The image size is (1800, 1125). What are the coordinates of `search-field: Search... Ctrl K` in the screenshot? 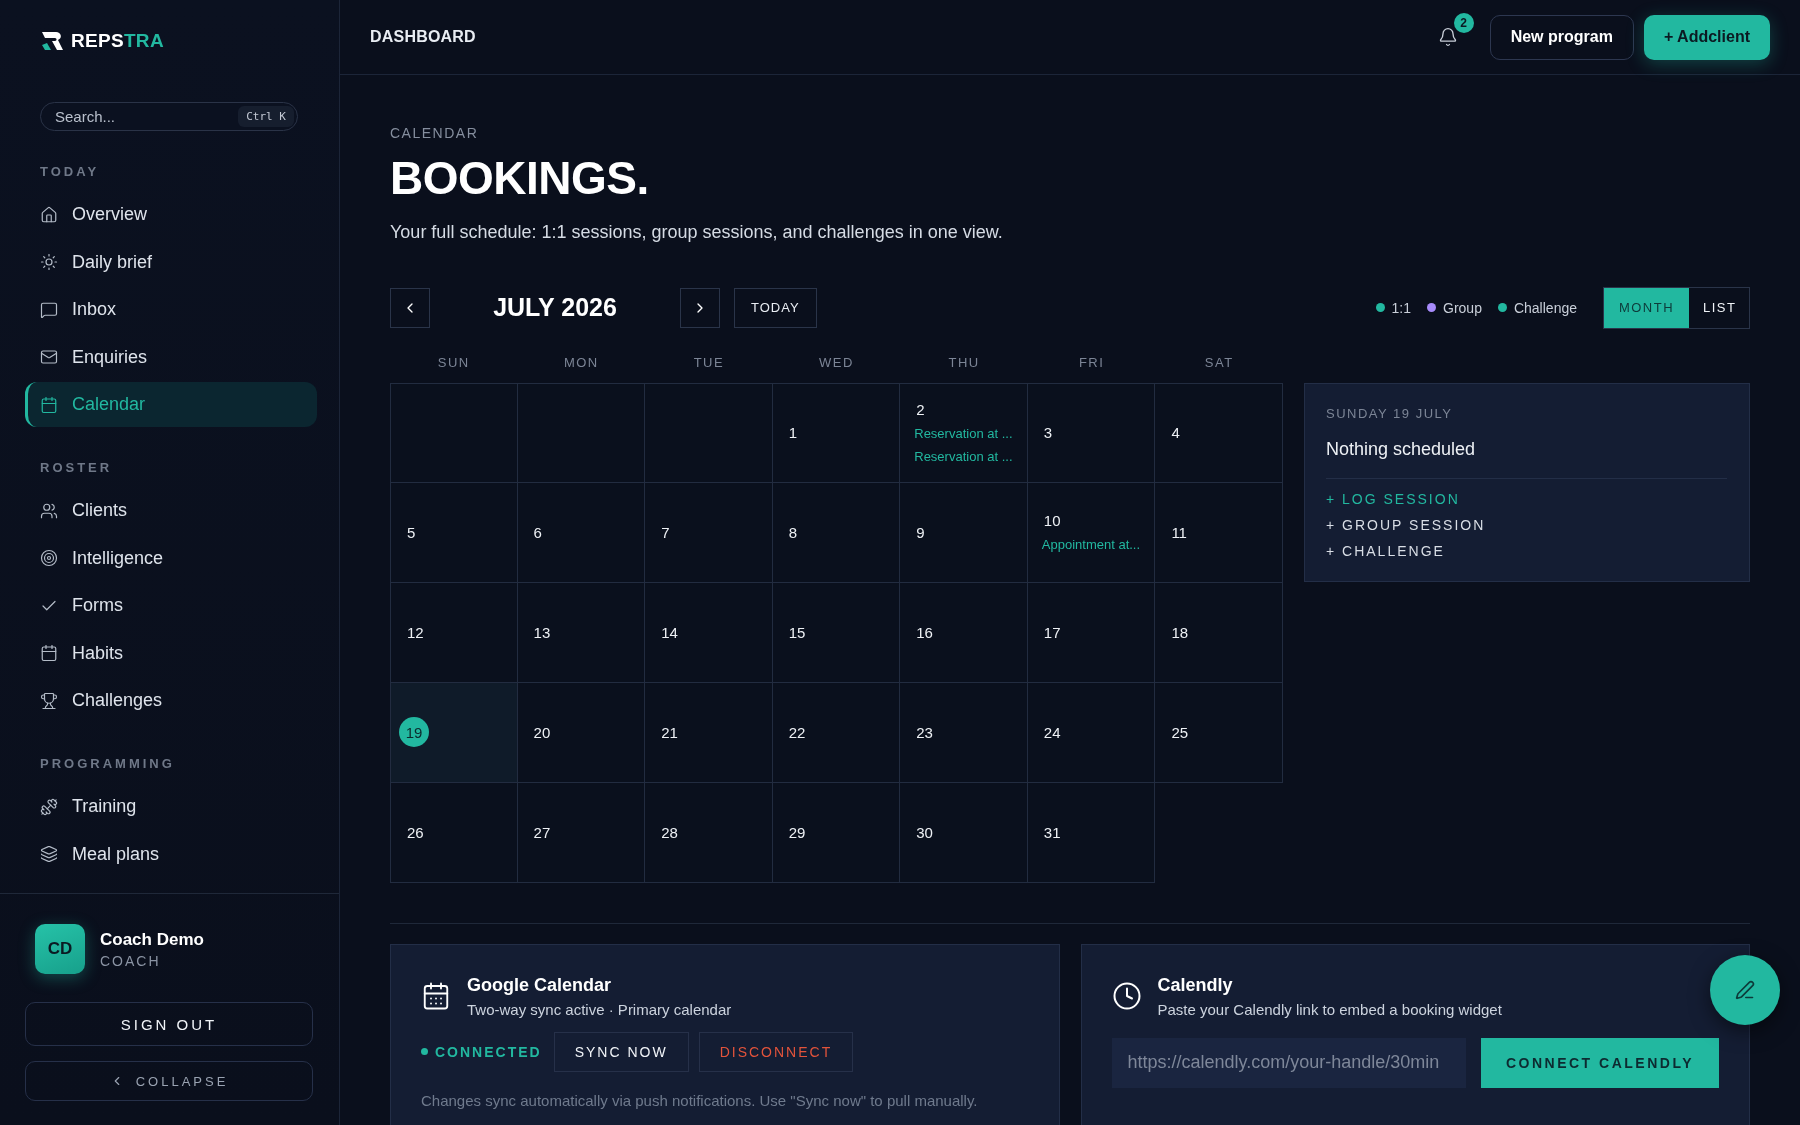 It's located at (169, 116).